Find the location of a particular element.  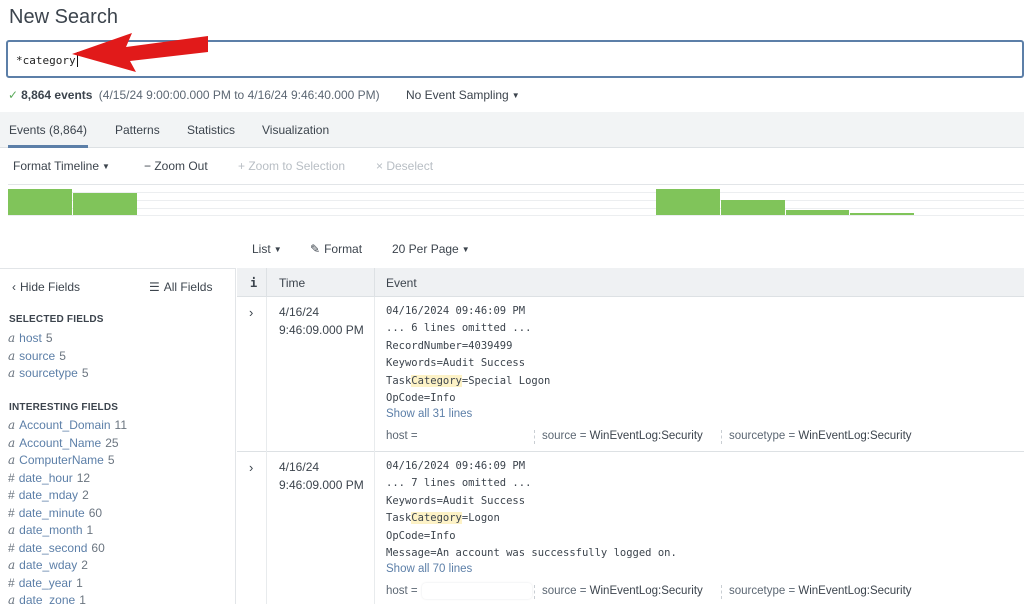

field-date-wday: a date_wday 2 is located at coordinates (48, 565).